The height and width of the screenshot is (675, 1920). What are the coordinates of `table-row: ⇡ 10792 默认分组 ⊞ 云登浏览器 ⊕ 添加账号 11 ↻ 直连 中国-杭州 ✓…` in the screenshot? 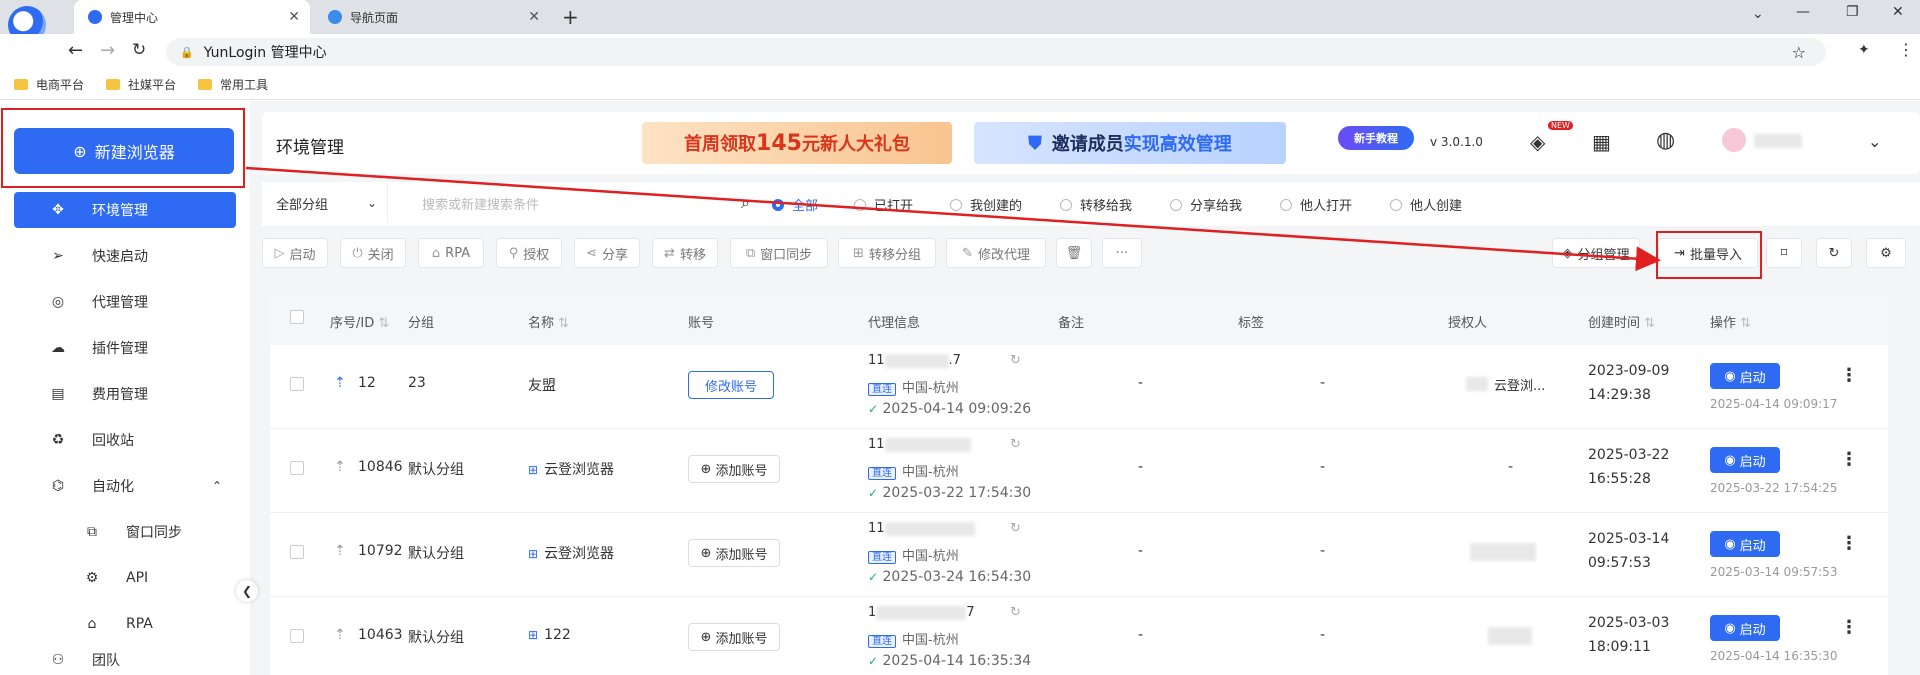 It's located at (1079, 555).